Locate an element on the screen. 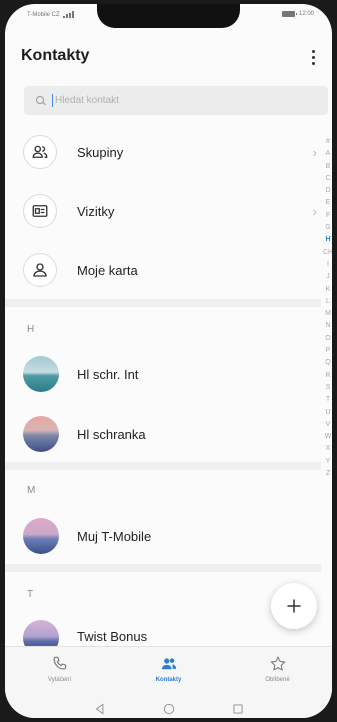  index-letter: I is located at coordinates (328, 265).